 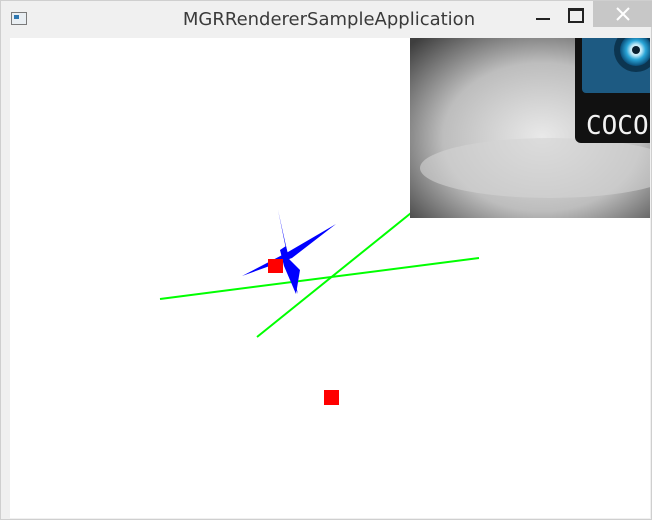 What do you see at coordinates (543, 14) in the screenshot?
I see `minimize-button` at bounding box center [543, 14].